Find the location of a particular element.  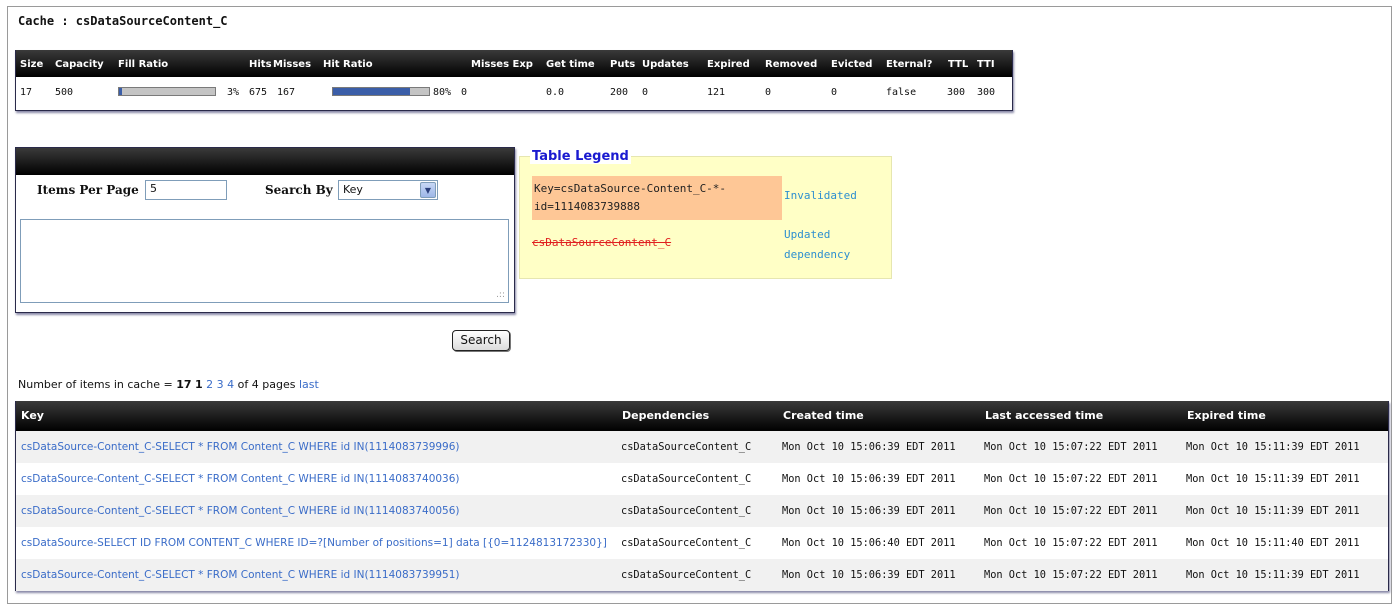

page-title: Cache : csDataSourceContent_C is located at coordinates (123, 21).